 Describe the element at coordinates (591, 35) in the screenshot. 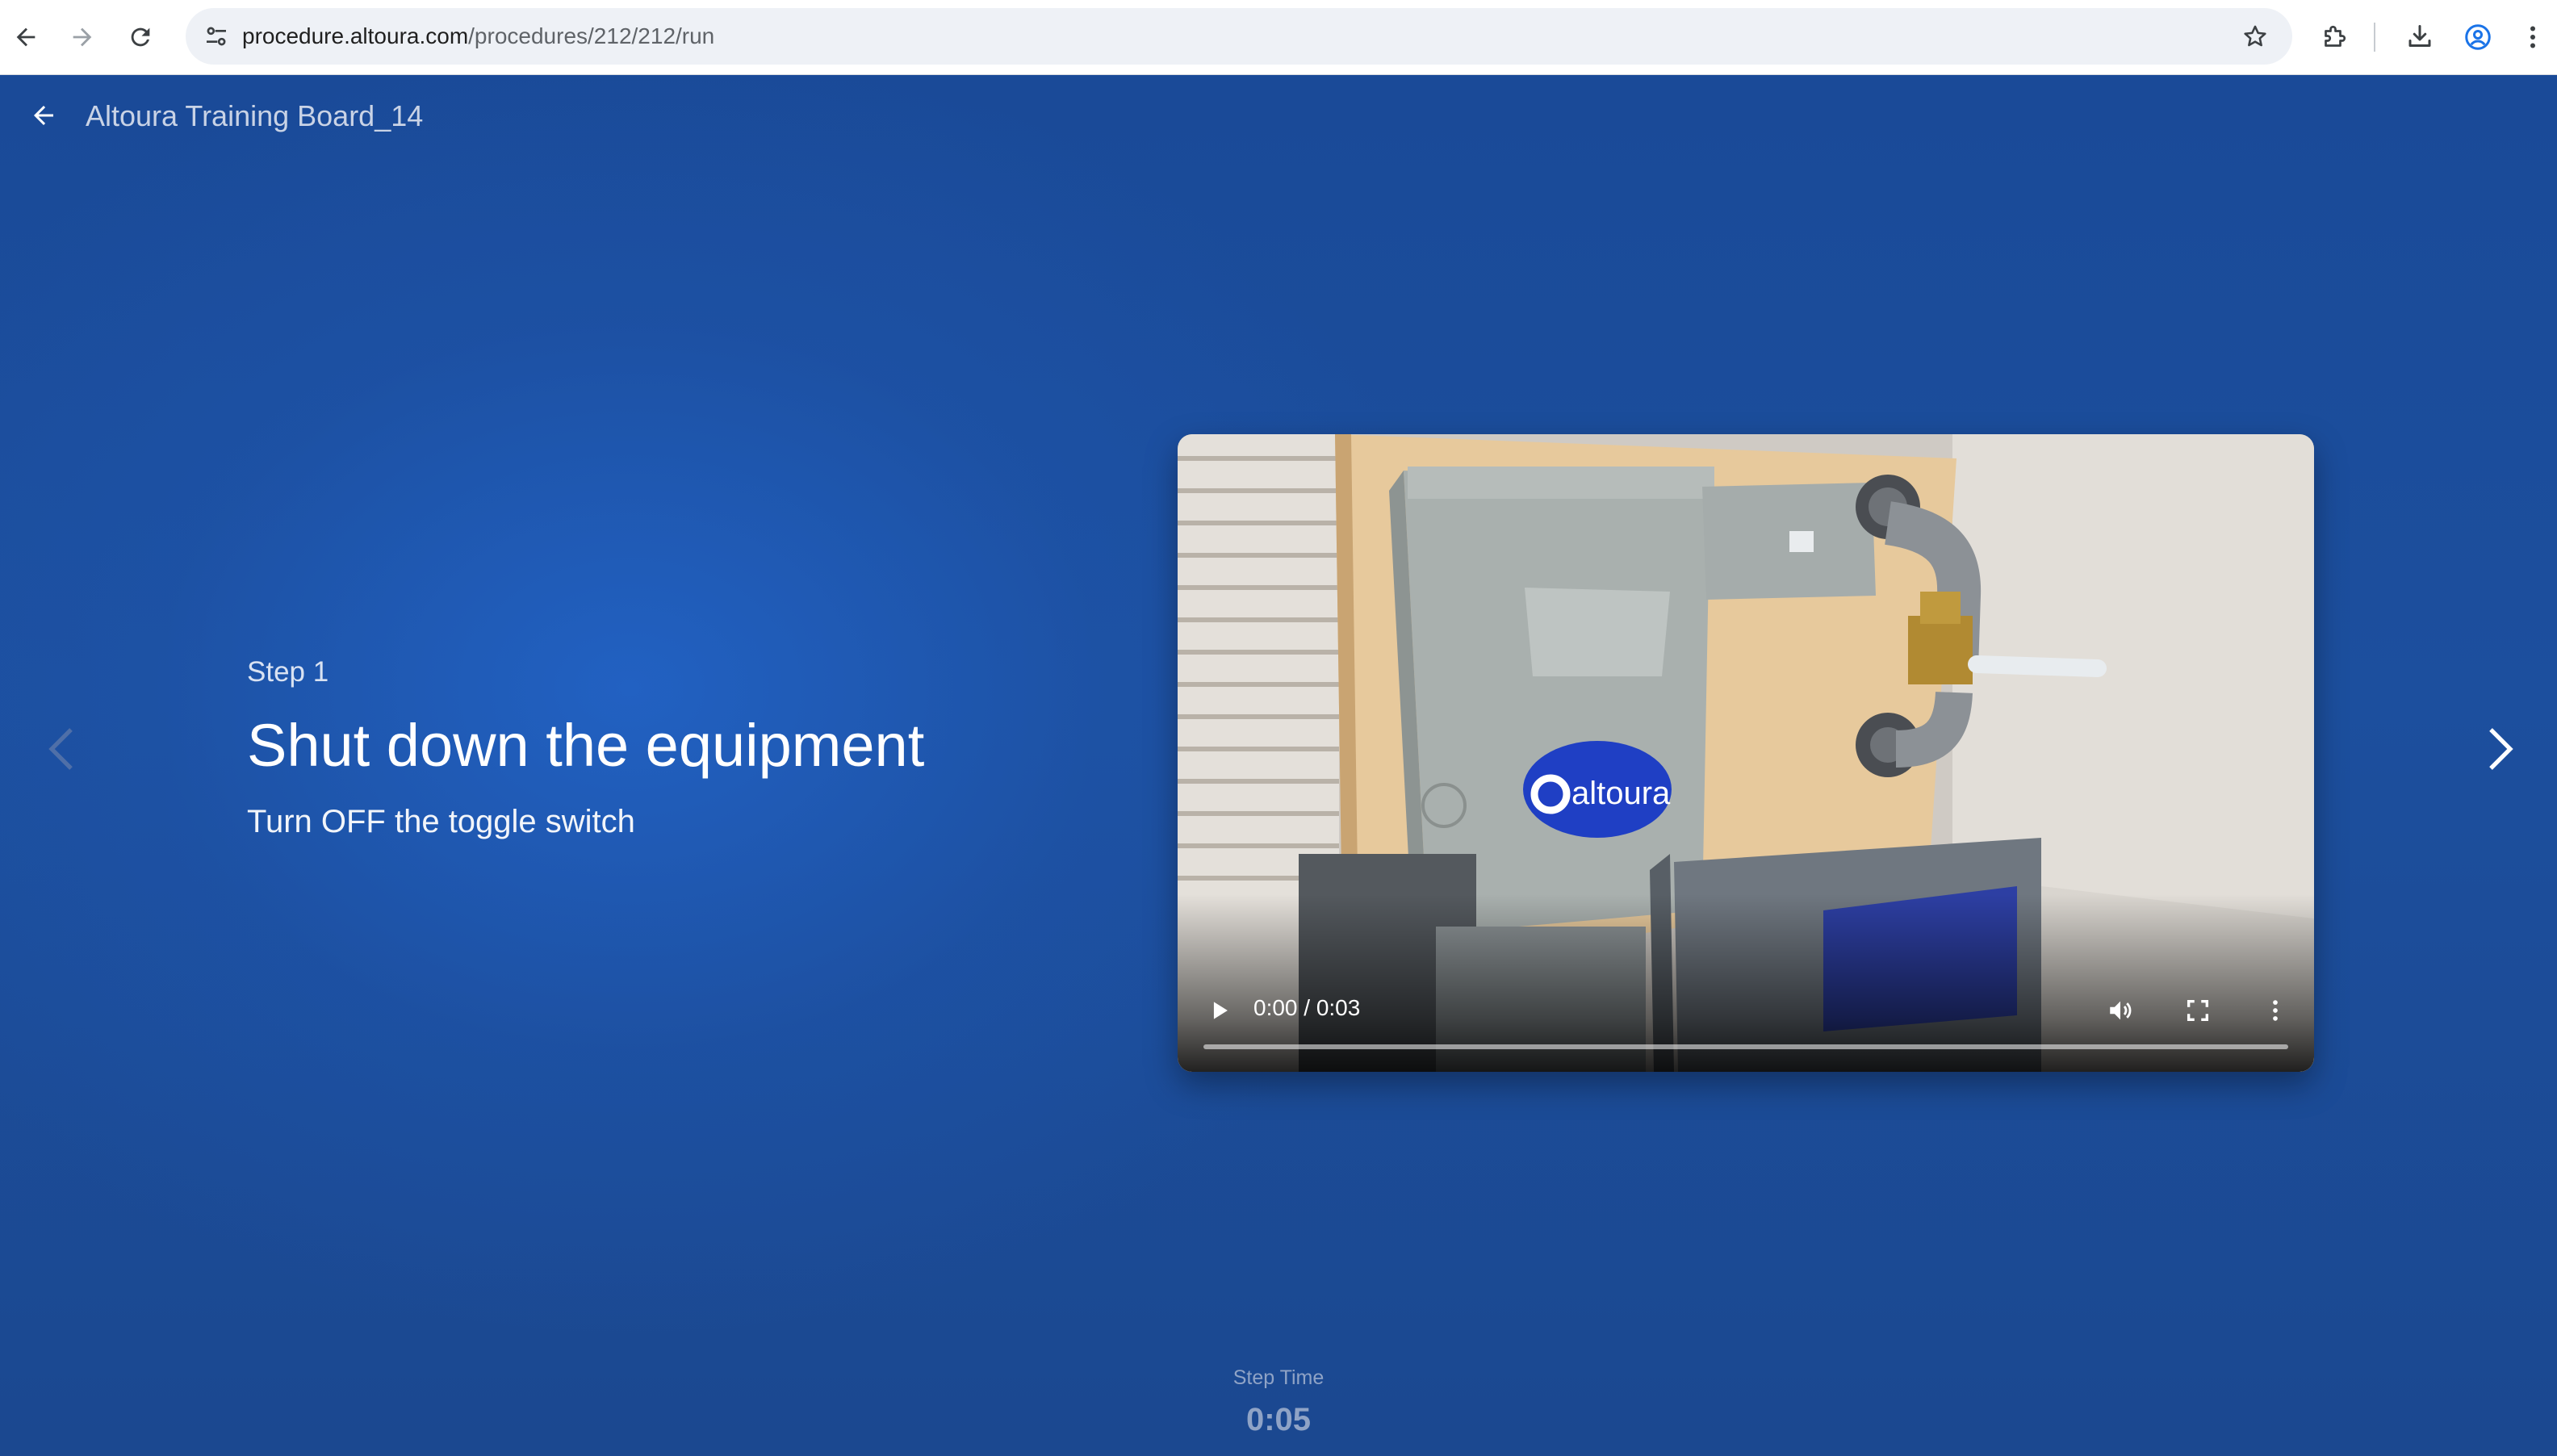

I see `url-path: /procedures/212/212/run` at that location.